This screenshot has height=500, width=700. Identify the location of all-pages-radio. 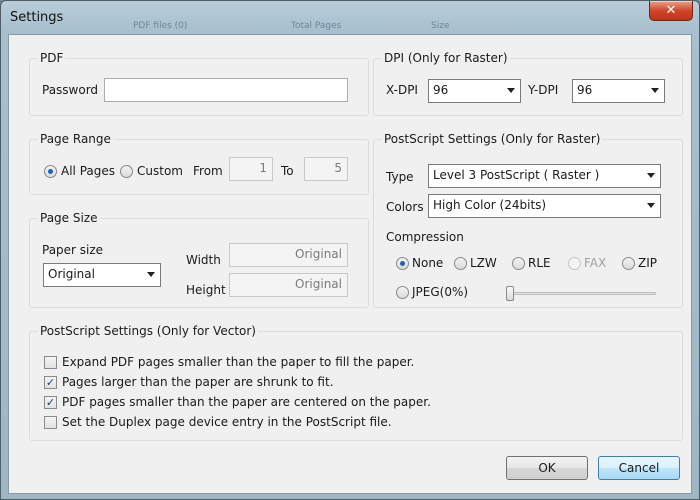
(50, 171).